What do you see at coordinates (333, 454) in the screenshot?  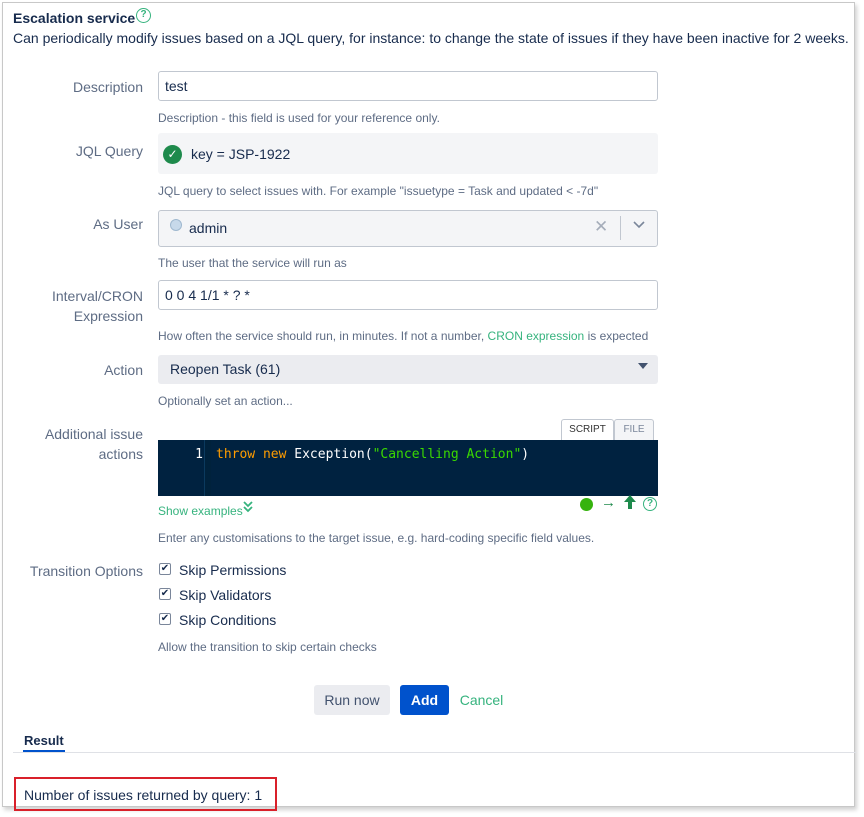 I see `code-class: Exception(` at bounding box center [333, 454].